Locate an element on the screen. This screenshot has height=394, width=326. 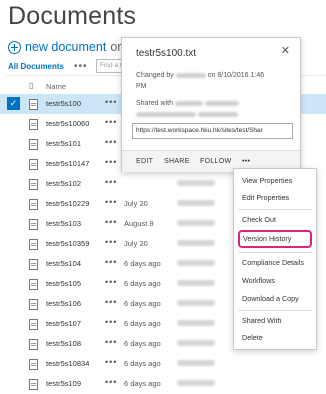
changed-on: on 8/10/2016 1:46 is located at coordinates (236, 75).